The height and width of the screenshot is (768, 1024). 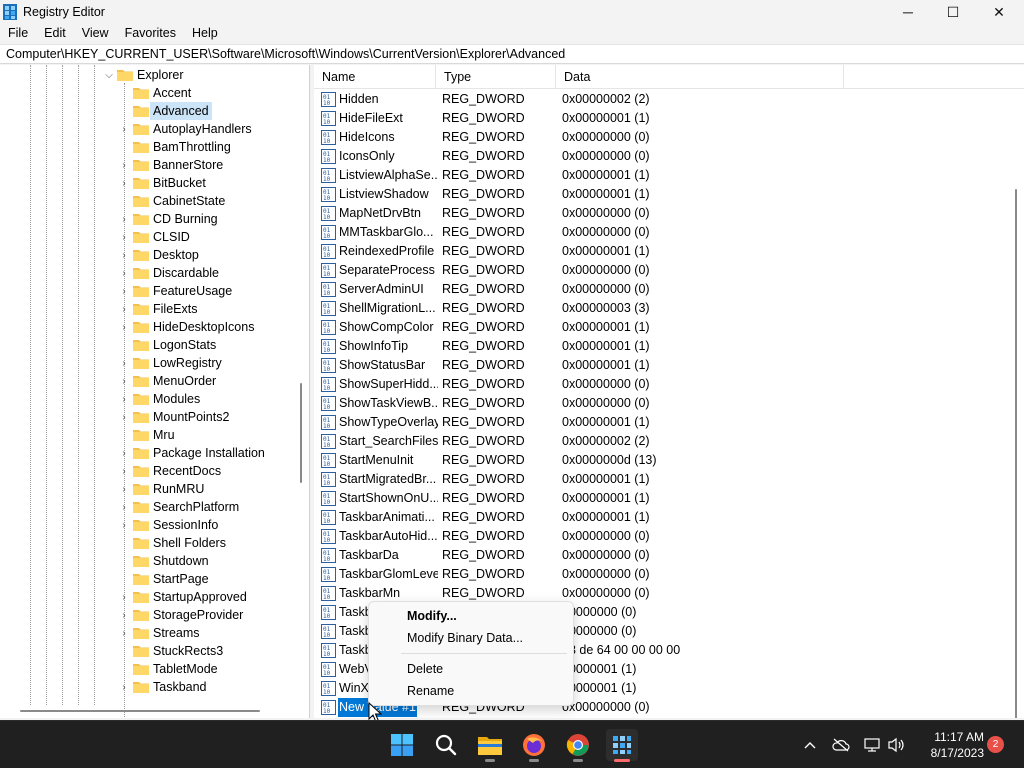 What do you see at coordinates (148, 633) in the screenshot?
I see `tree-item: › Streams` at bounding box center [148, 633].